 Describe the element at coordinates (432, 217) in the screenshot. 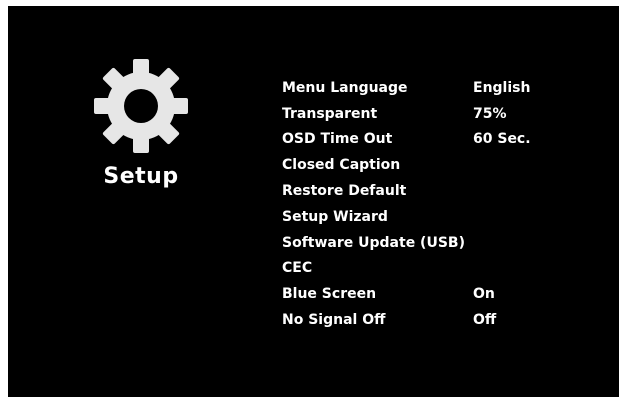

I see `menu-item-setup-wizard: Setup Wizard` at that location.